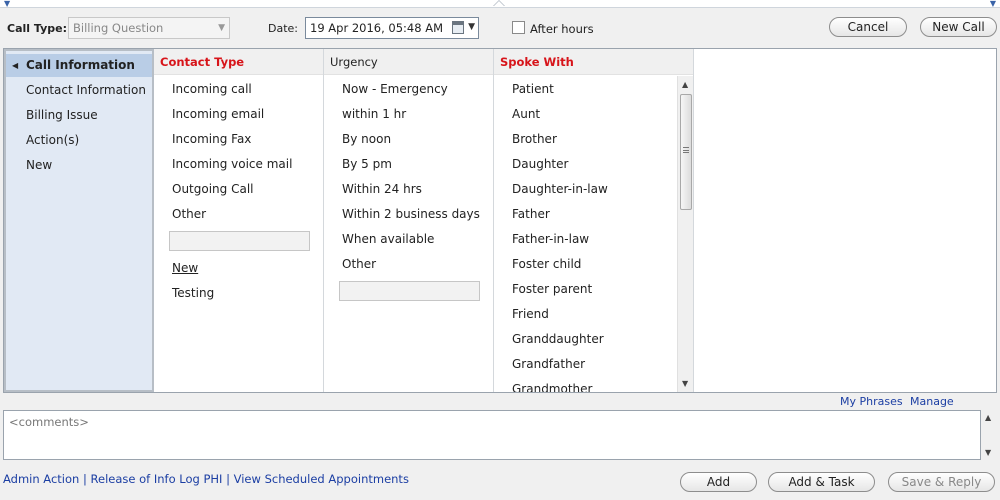 The width and height of the screenshot is (1000, 500). What do you see at coordinates (388, 239) in the screenshot?
I see `list-item: When available` at bounding box center [388, 239].